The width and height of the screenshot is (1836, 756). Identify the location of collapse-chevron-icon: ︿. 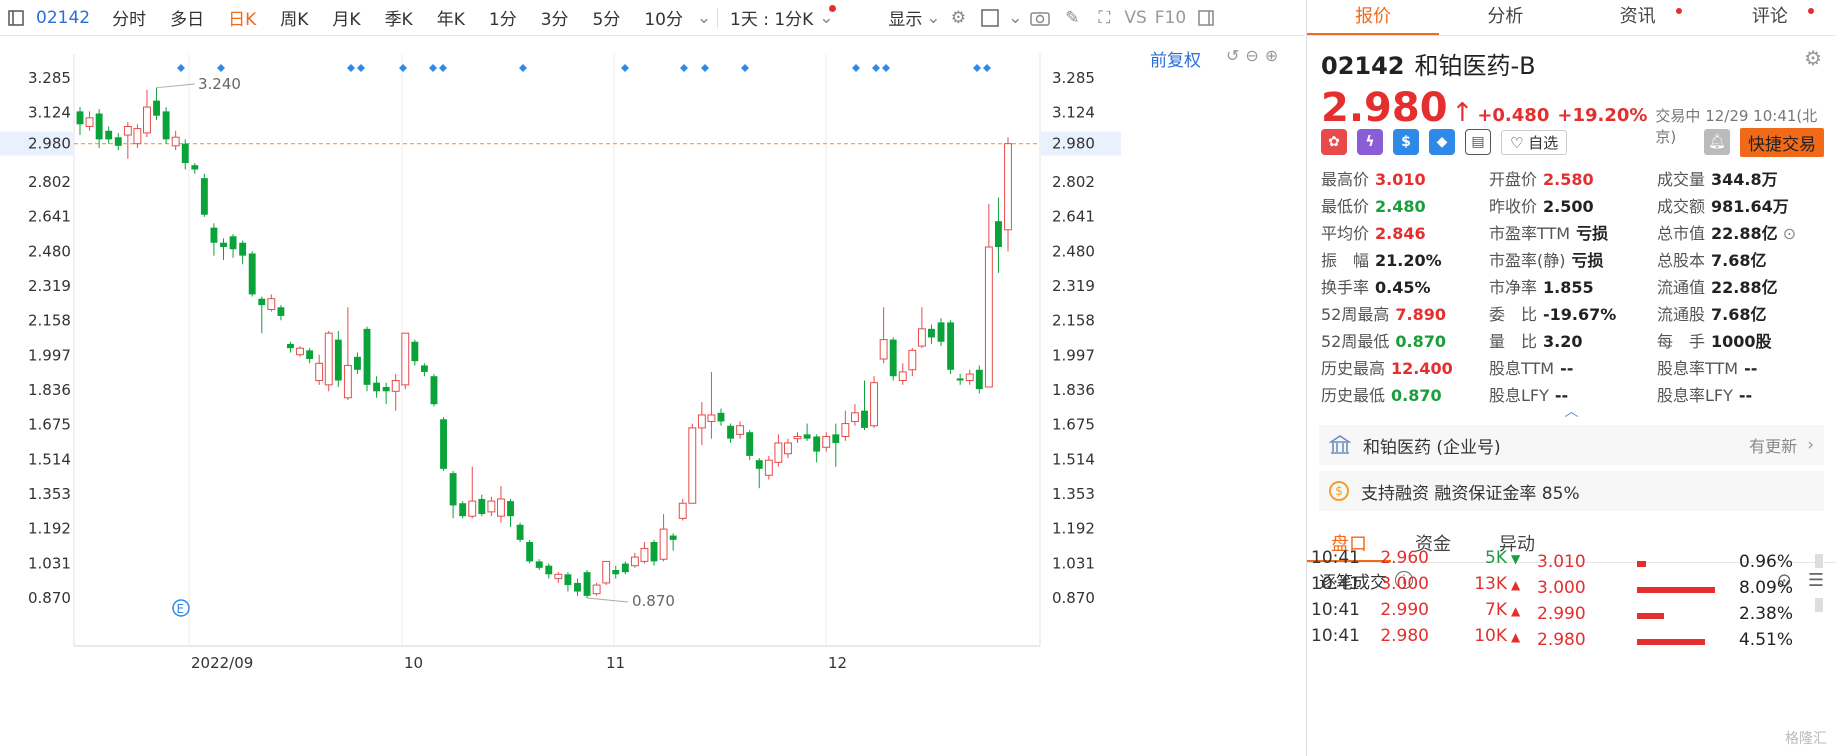
(1571, 412).